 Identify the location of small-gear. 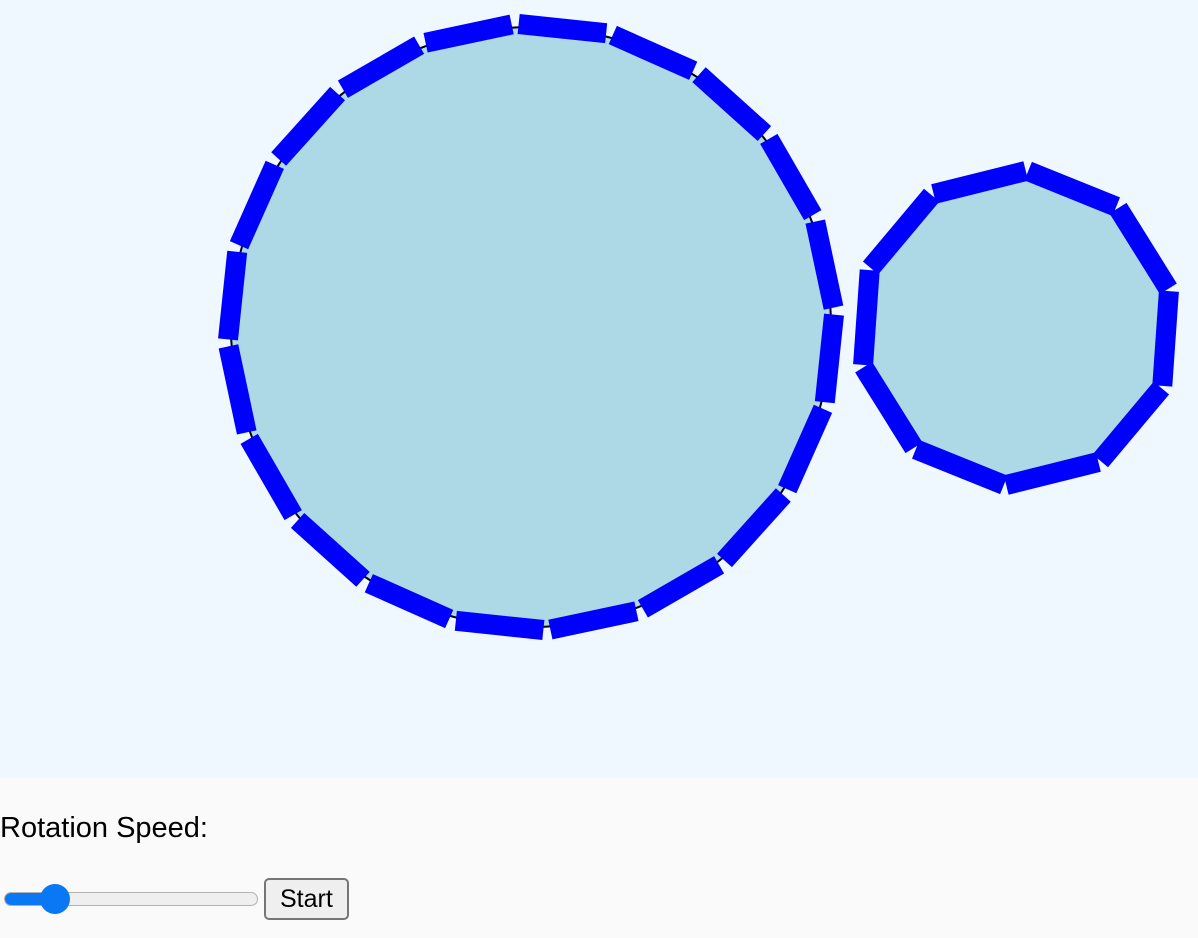
(1016, 328).